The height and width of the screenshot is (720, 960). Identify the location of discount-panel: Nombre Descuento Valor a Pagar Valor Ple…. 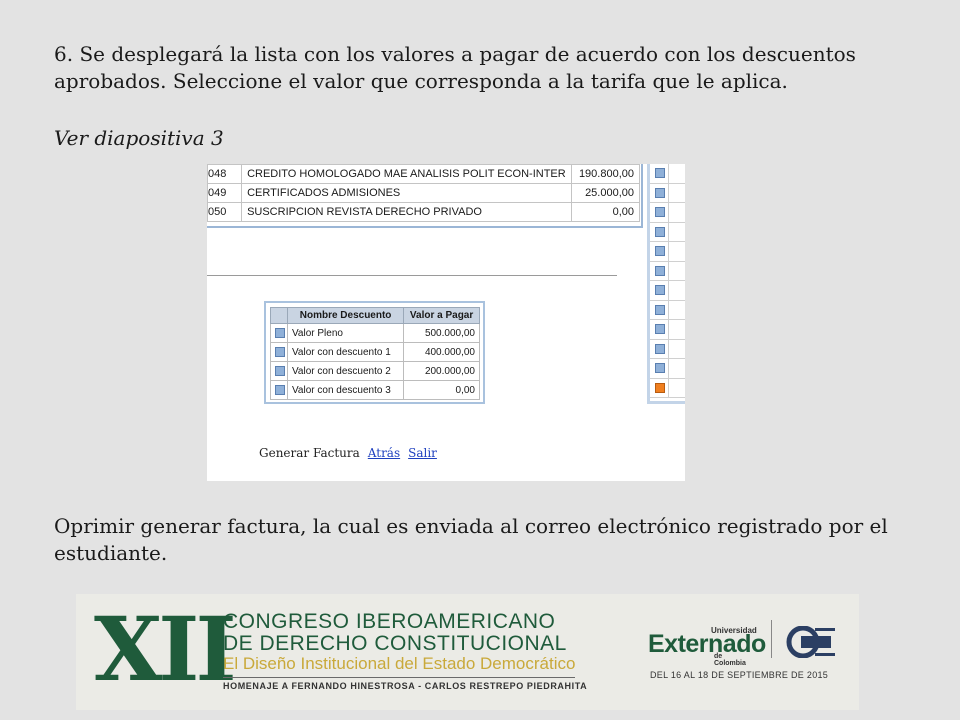
(374, 352).